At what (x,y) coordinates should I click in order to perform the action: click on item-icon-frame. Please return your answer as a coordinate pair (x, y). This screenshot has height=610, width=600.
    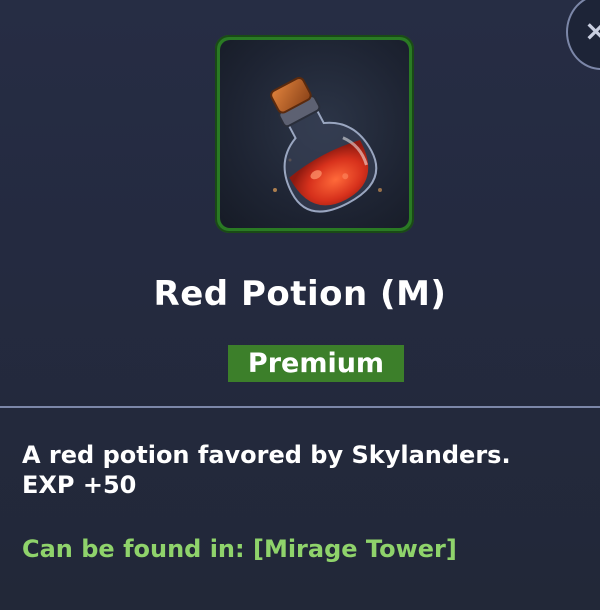
    Looking at the image, I should click on (314, 134).